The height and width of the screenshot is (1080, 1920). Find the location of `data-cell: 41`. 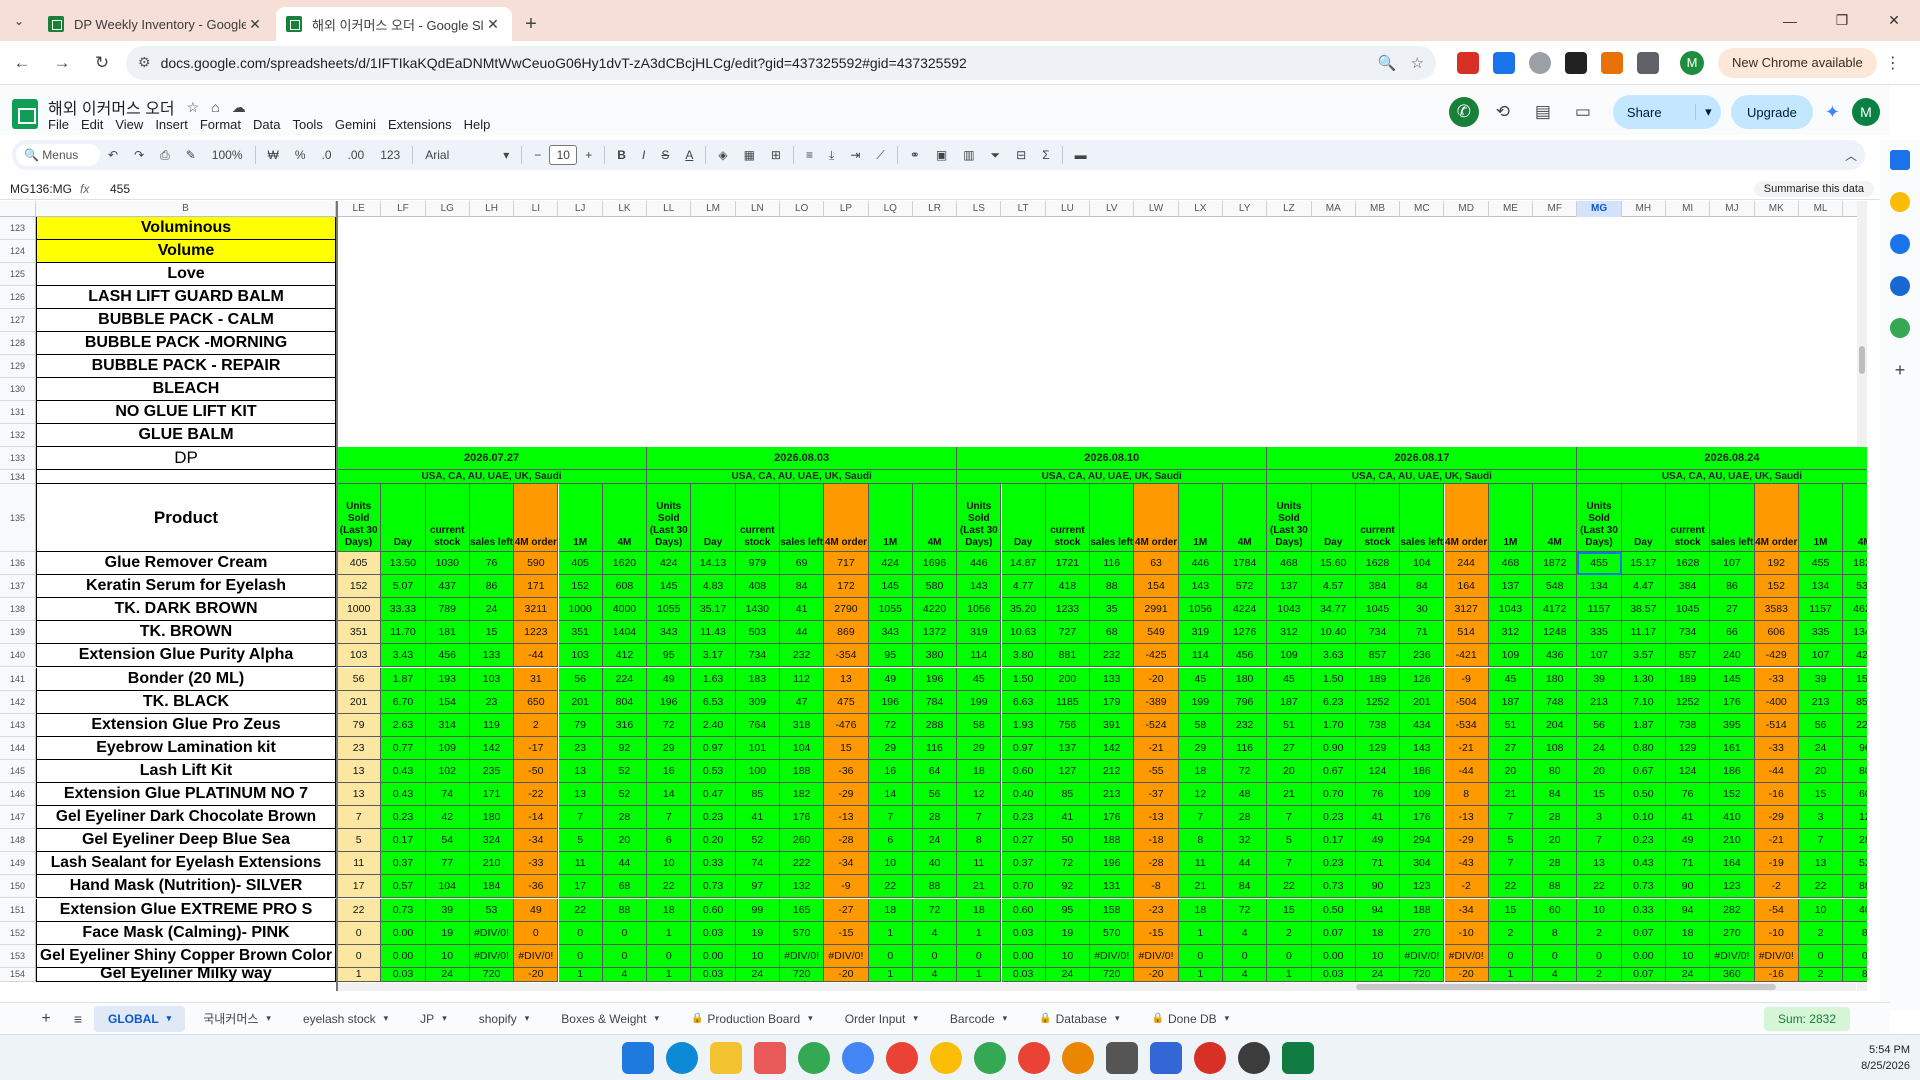

data-cell: 41 is located at coordinates (1068, 818).